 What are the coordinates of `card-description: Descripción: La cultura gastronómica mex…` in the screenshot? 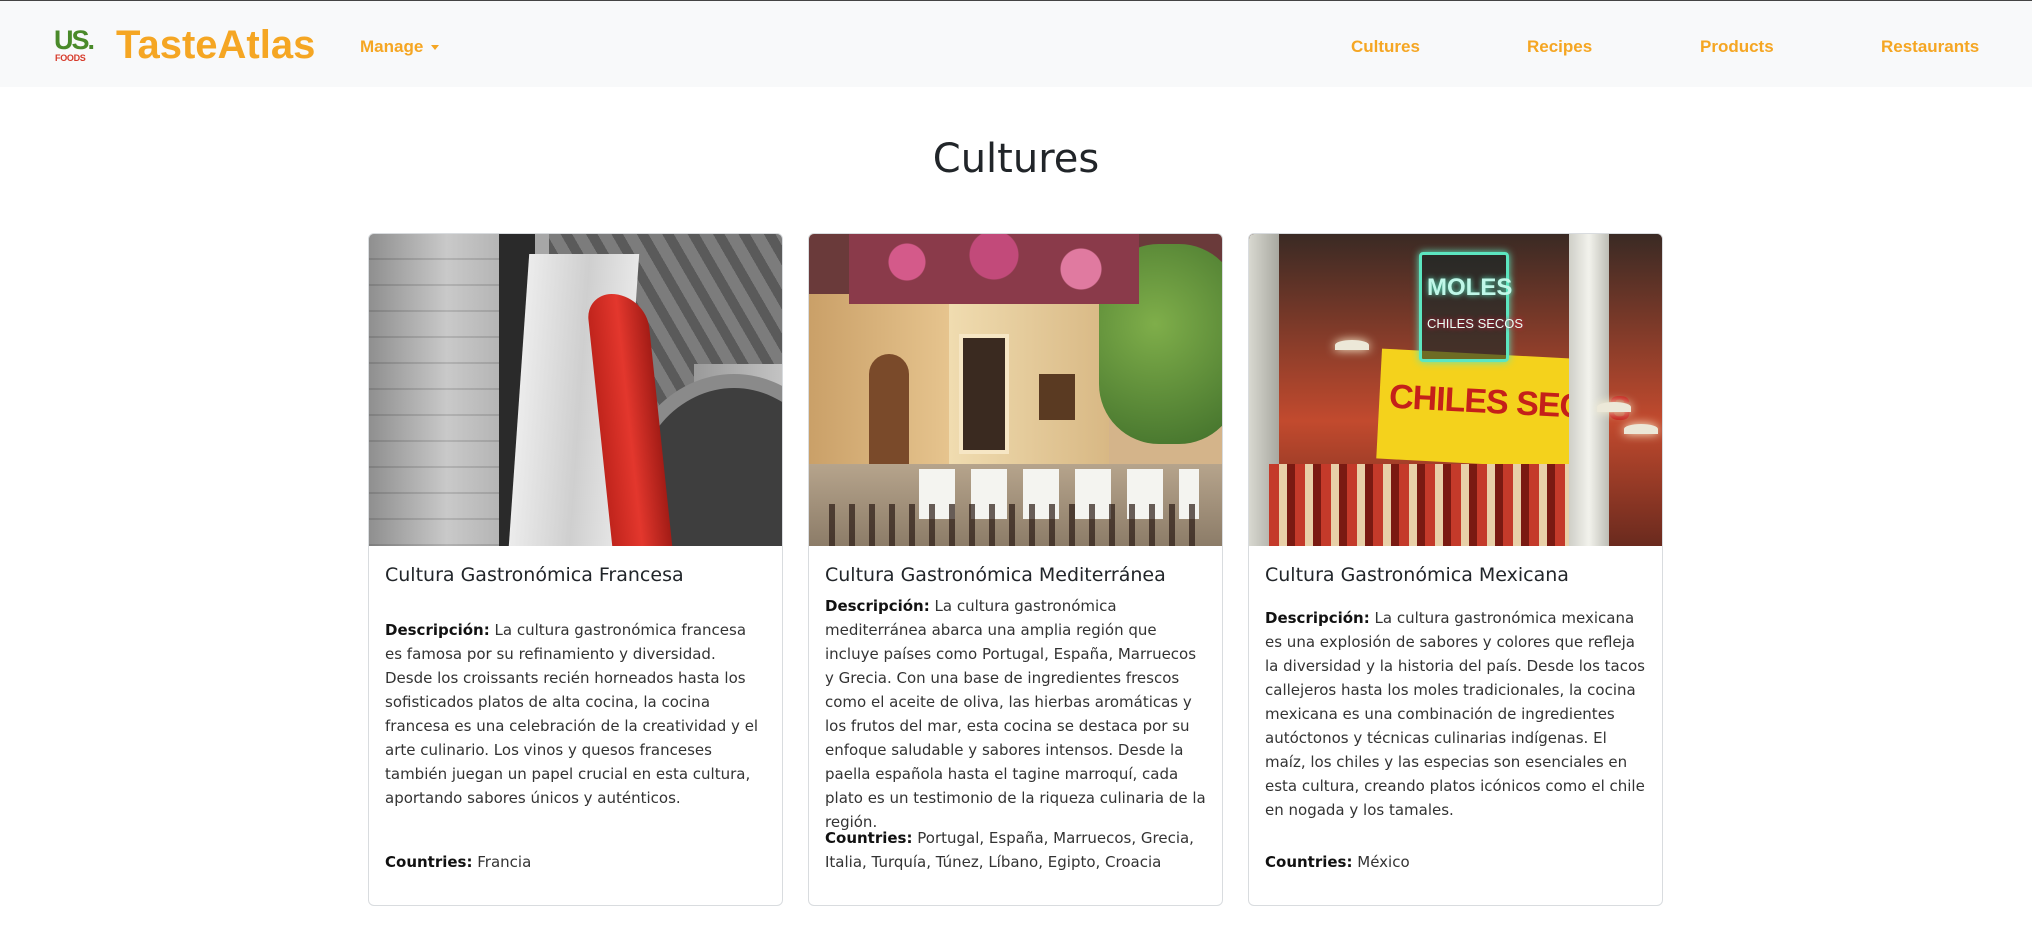 It's located at (1456, 714).